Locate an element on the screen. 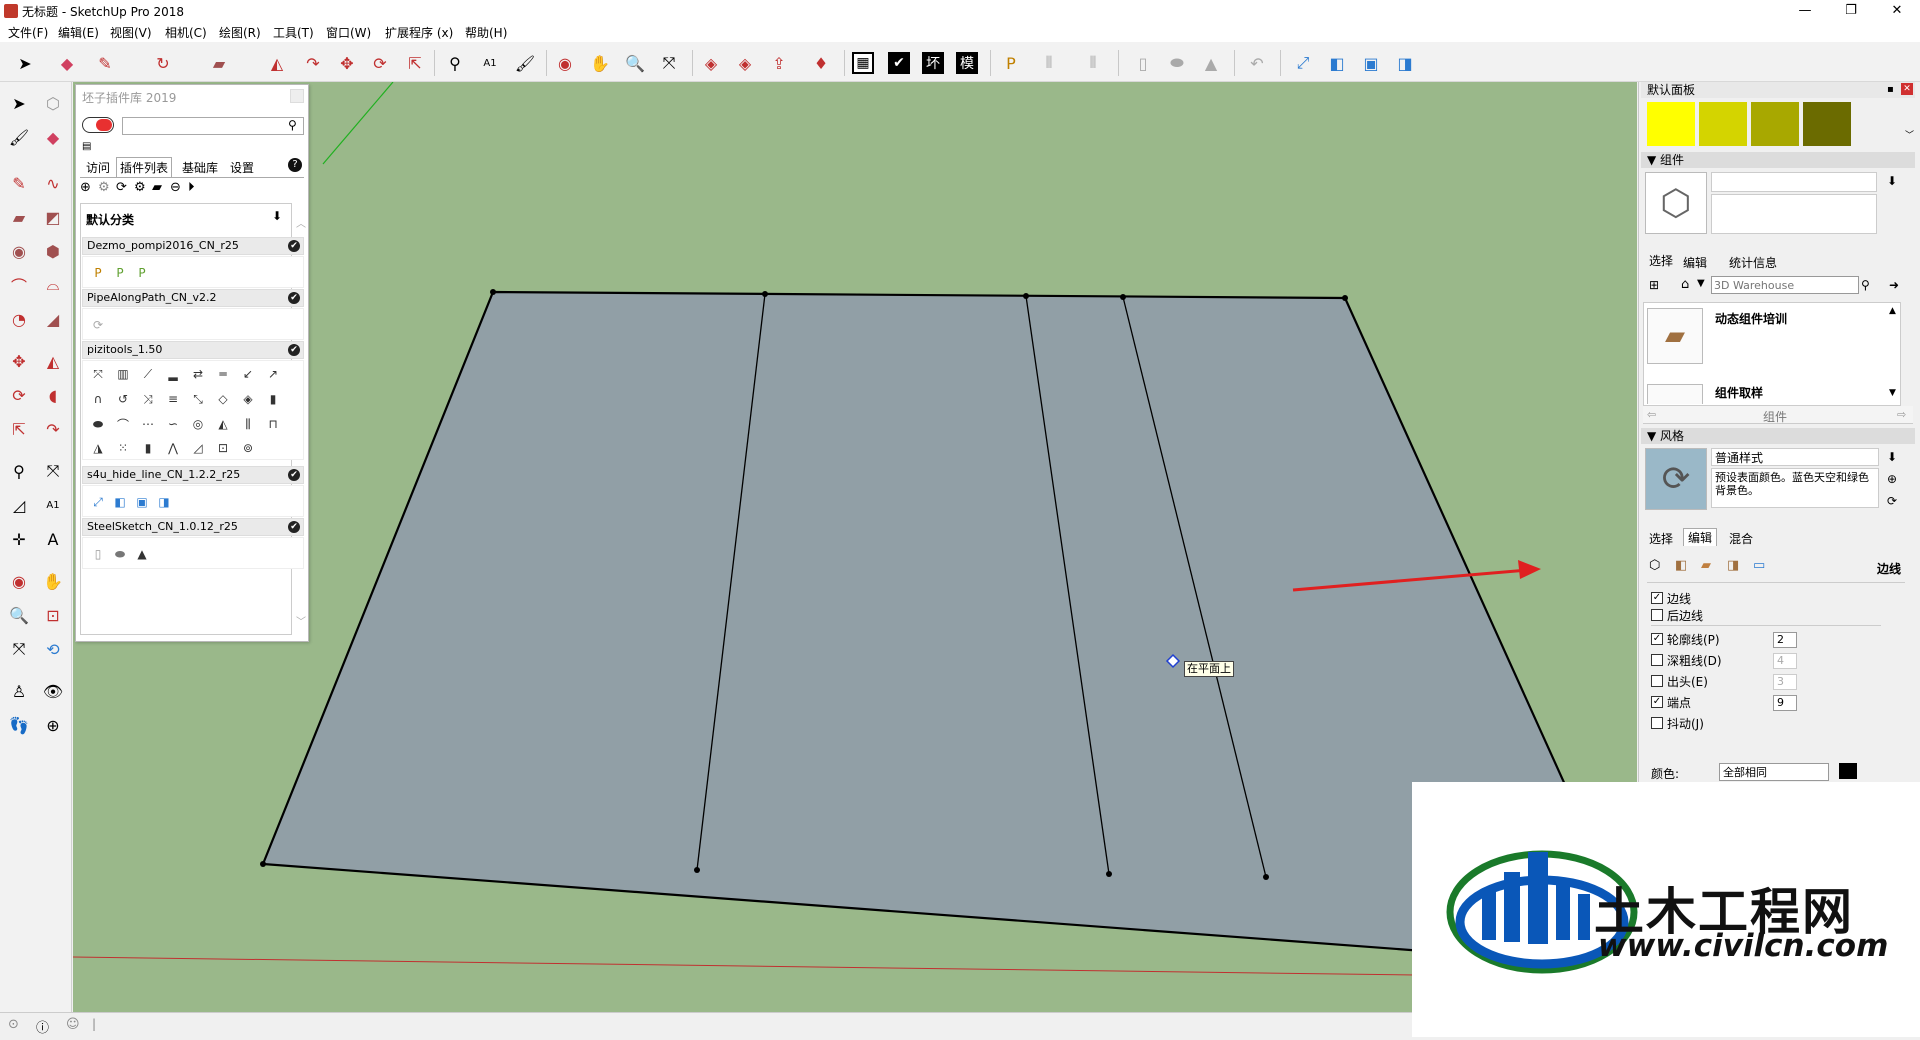 This screenshot has width=1920, height=1040. category-dezmo: Dezmo_pompi2016_CN_r25 ✔ is located at coordinates (193, 246).